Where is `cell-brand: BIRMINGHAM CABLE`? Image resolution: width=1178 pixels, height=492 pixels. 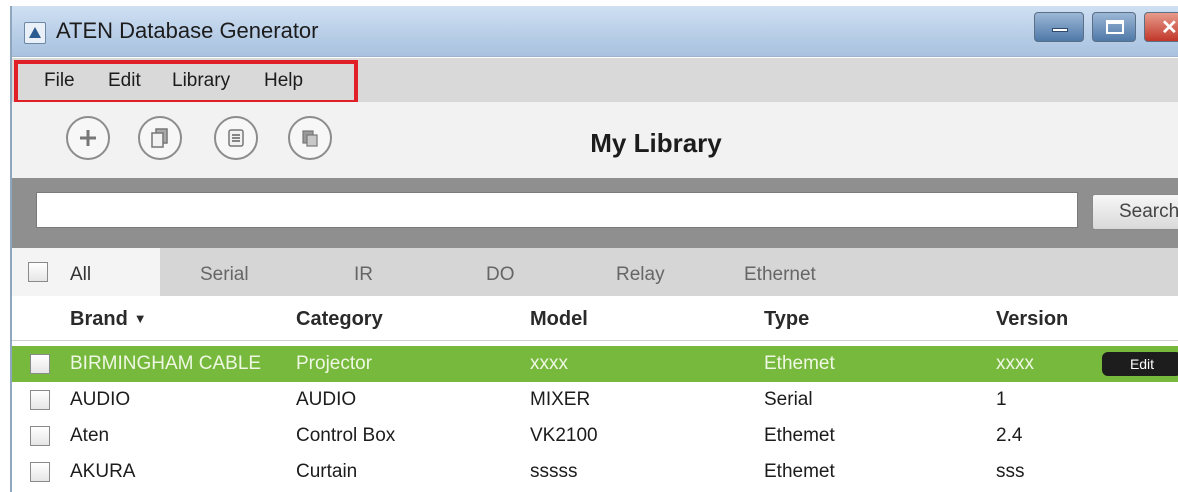
cell-brand: BIRMINGHAM CABLE is located at coordinates (166, 363).